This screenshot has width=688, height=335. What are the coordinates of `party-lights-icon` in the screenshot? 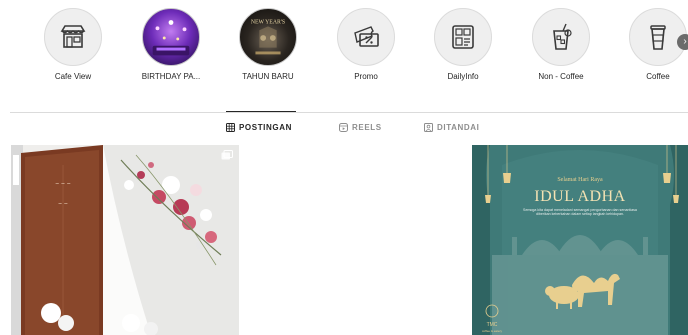 It's located at (171, 38).